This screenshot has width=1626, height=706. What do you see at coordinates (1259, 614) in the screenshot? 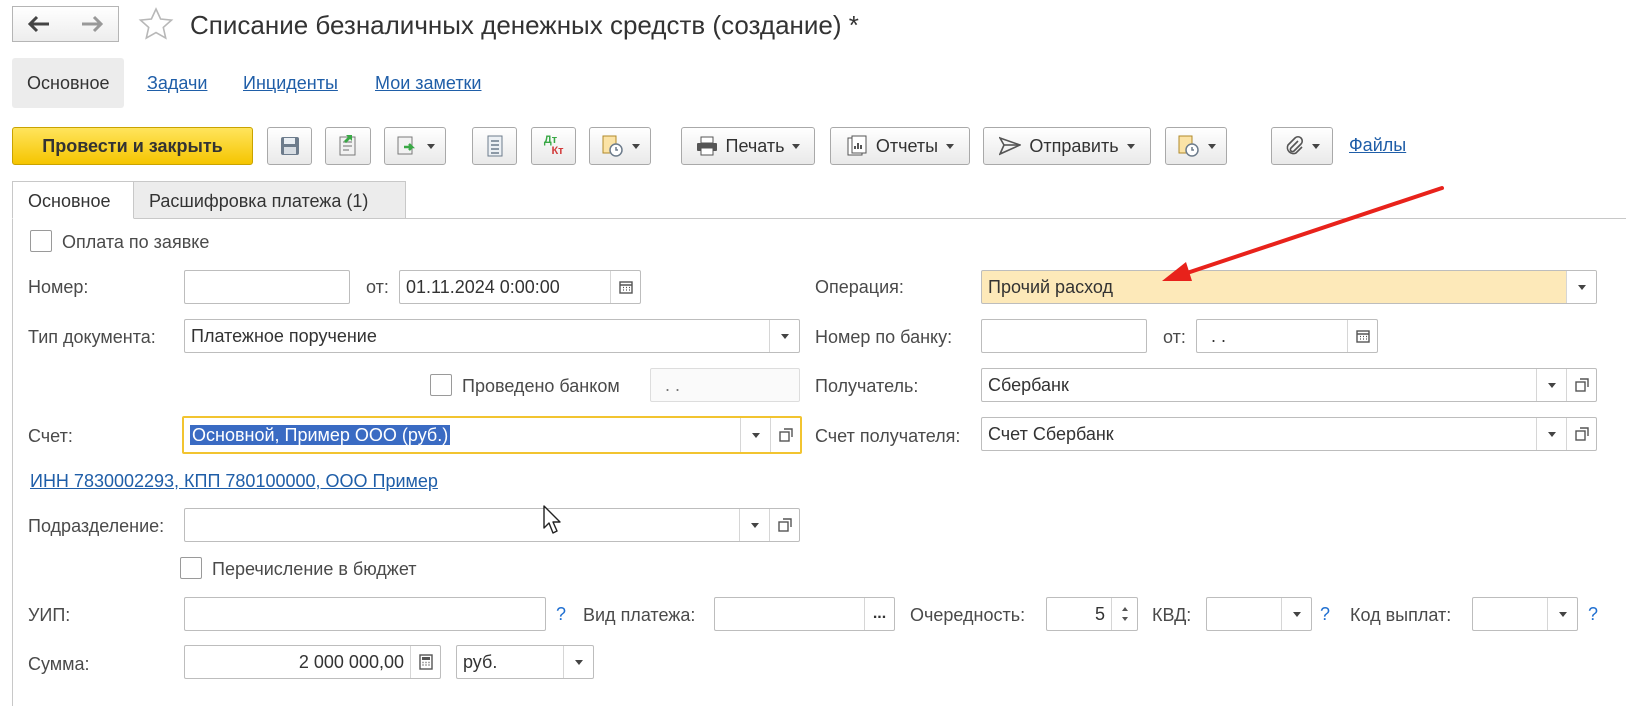
I see `kvd-select` at bounding box center [1259, 614].